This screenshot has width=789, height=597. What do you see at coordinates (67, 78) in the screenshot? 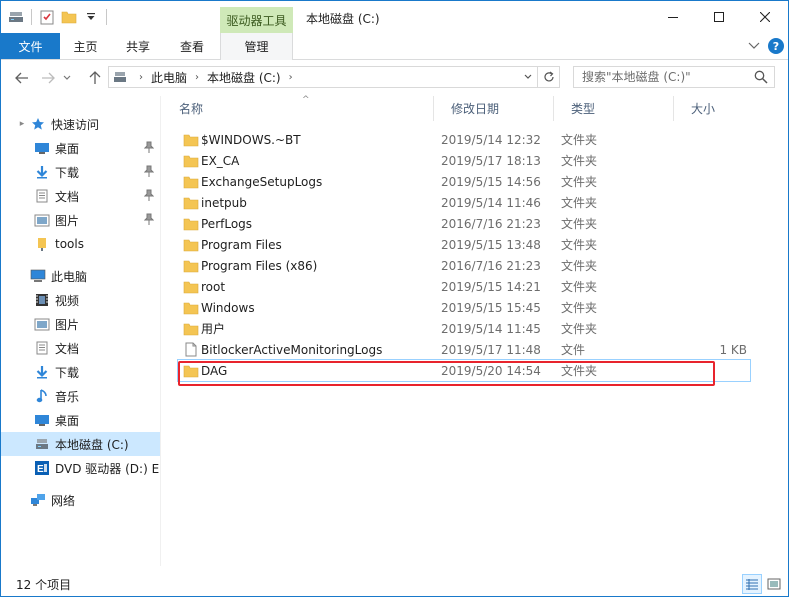
I see `recent-locations-button` at bounding box center [67, 78].